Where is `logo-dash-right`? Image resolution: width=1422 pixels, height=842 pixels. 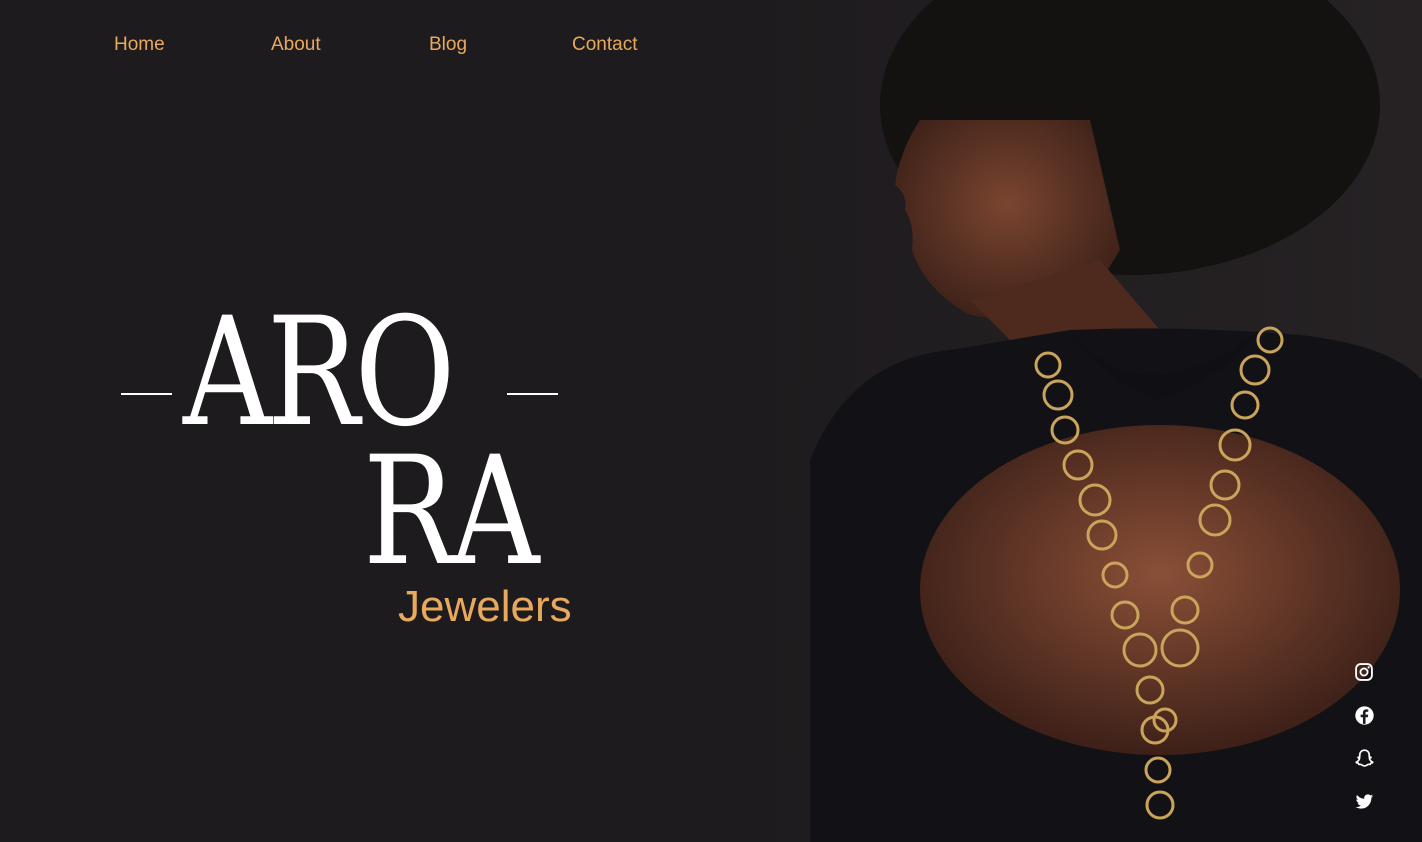
logo-dash-right is located at coordinates (532, 394).